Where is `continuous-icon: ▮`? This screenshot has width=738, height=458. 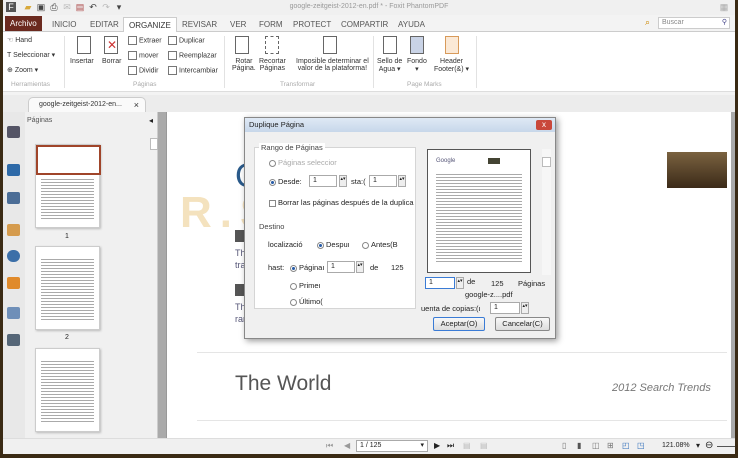
continuous-icon: ▮ is located at coordinates (579, 445).